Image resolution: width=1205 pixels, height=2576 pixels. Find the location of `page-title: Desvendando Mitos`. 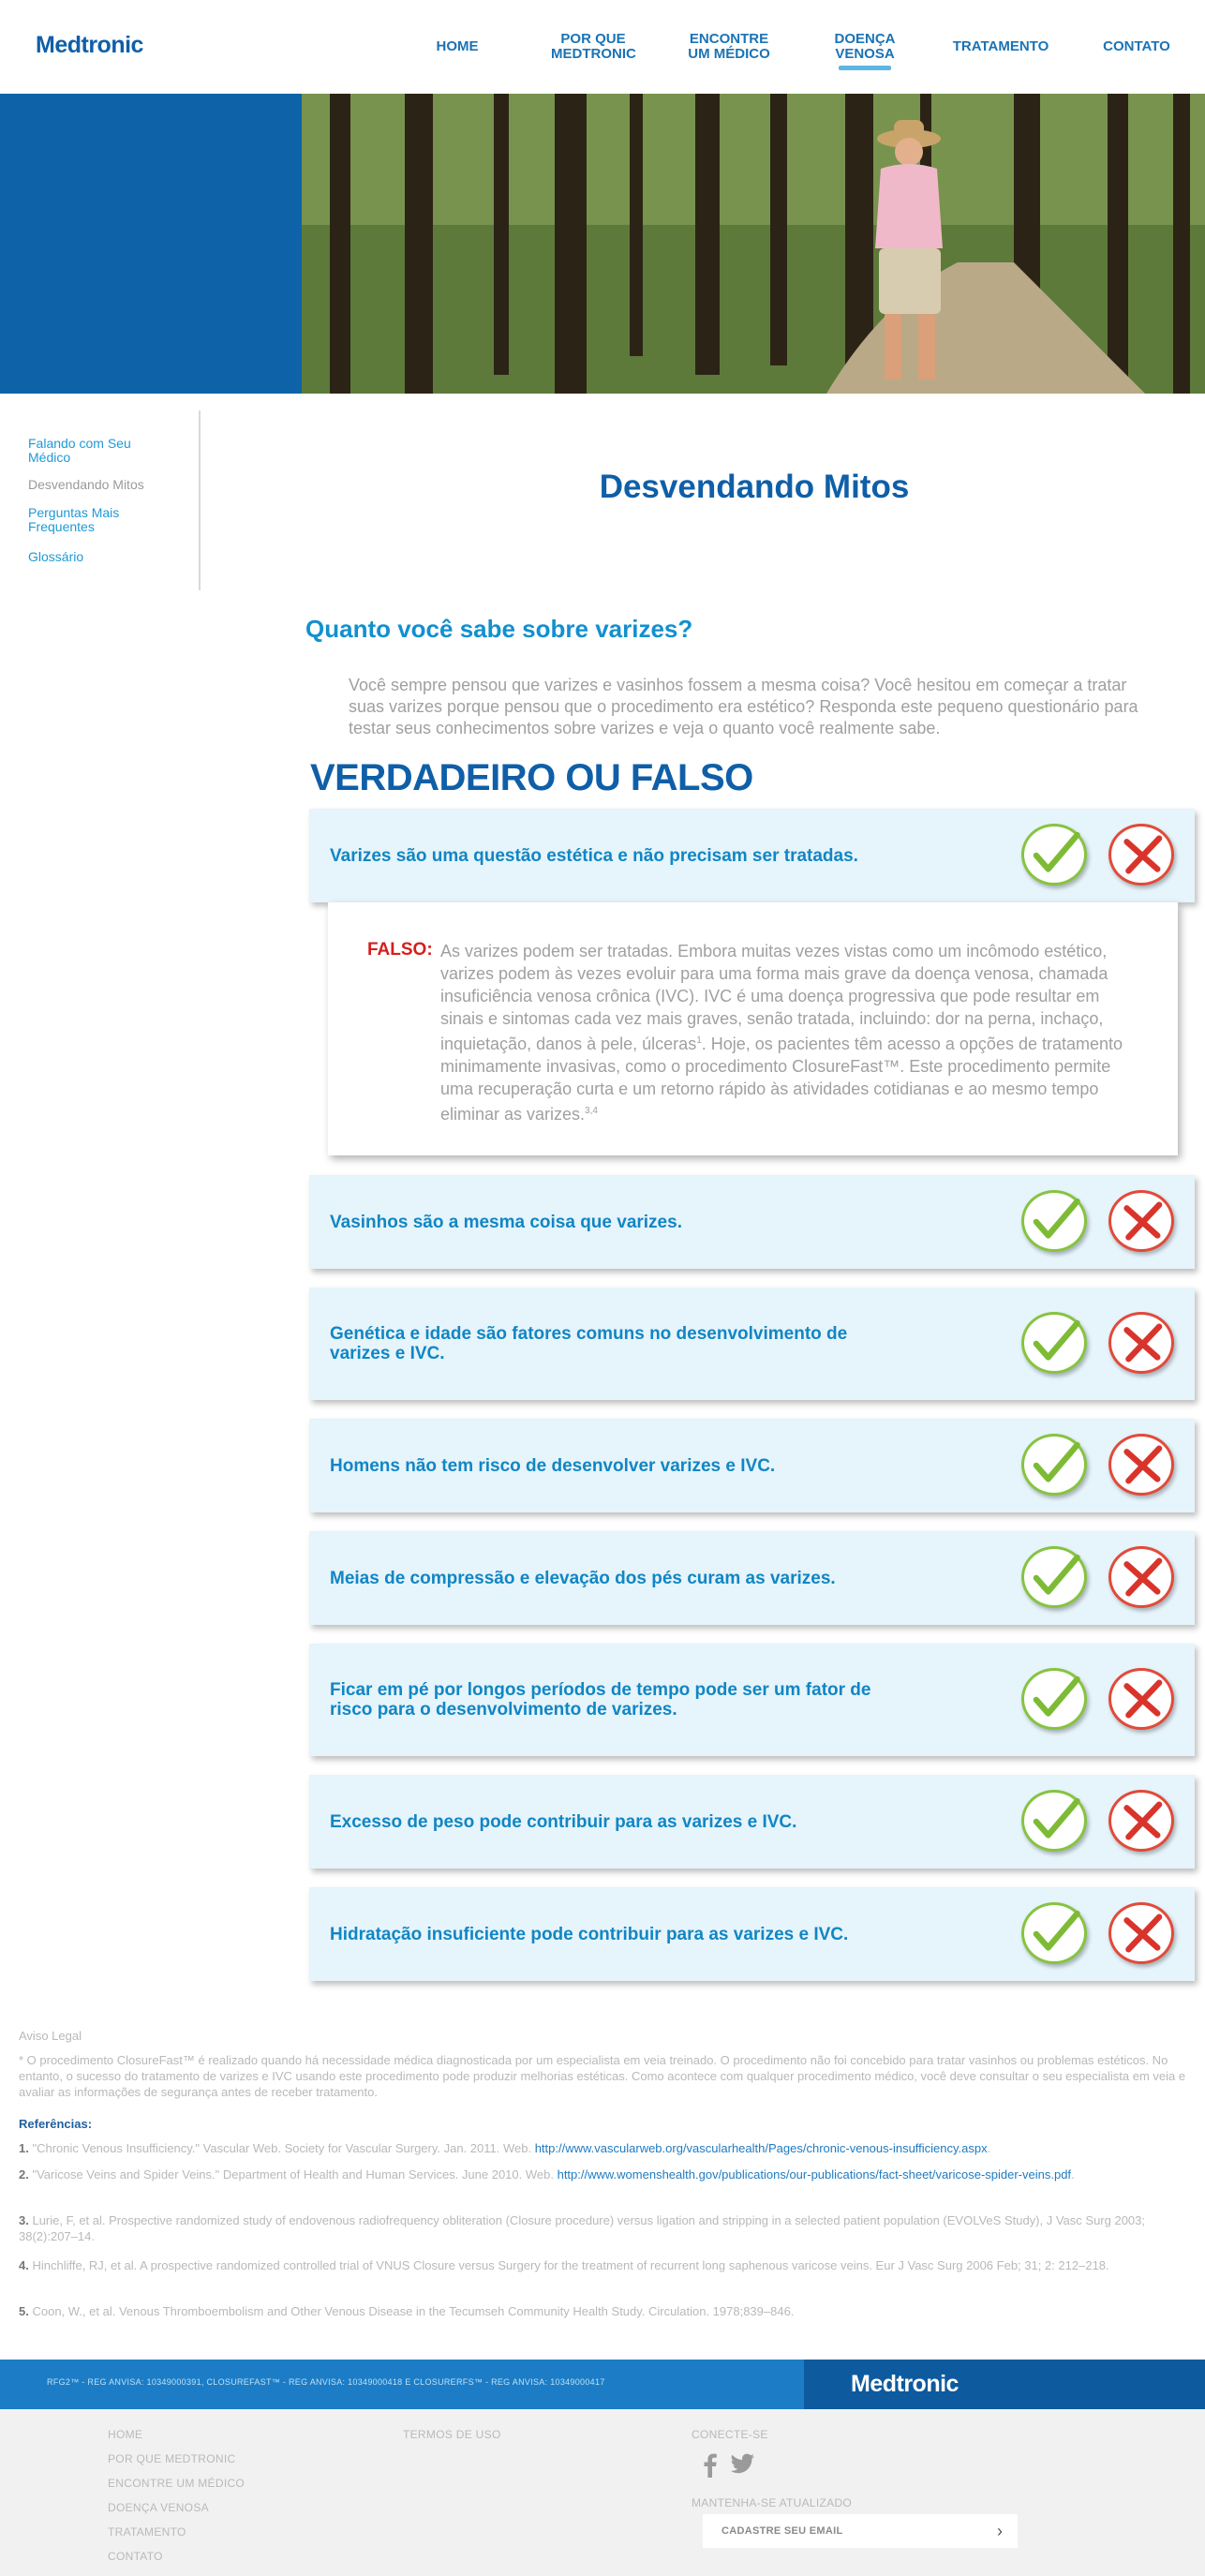

page-title: Desvendando Mitos is located at coordinates (754, 487).